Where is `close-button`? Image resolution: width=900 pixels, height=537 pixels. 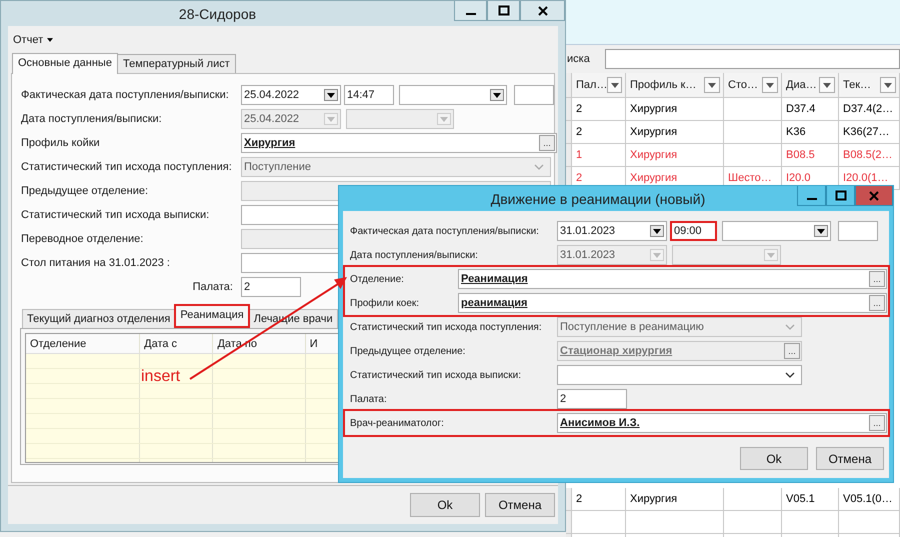 close-button is located at coordinates (542, 11).